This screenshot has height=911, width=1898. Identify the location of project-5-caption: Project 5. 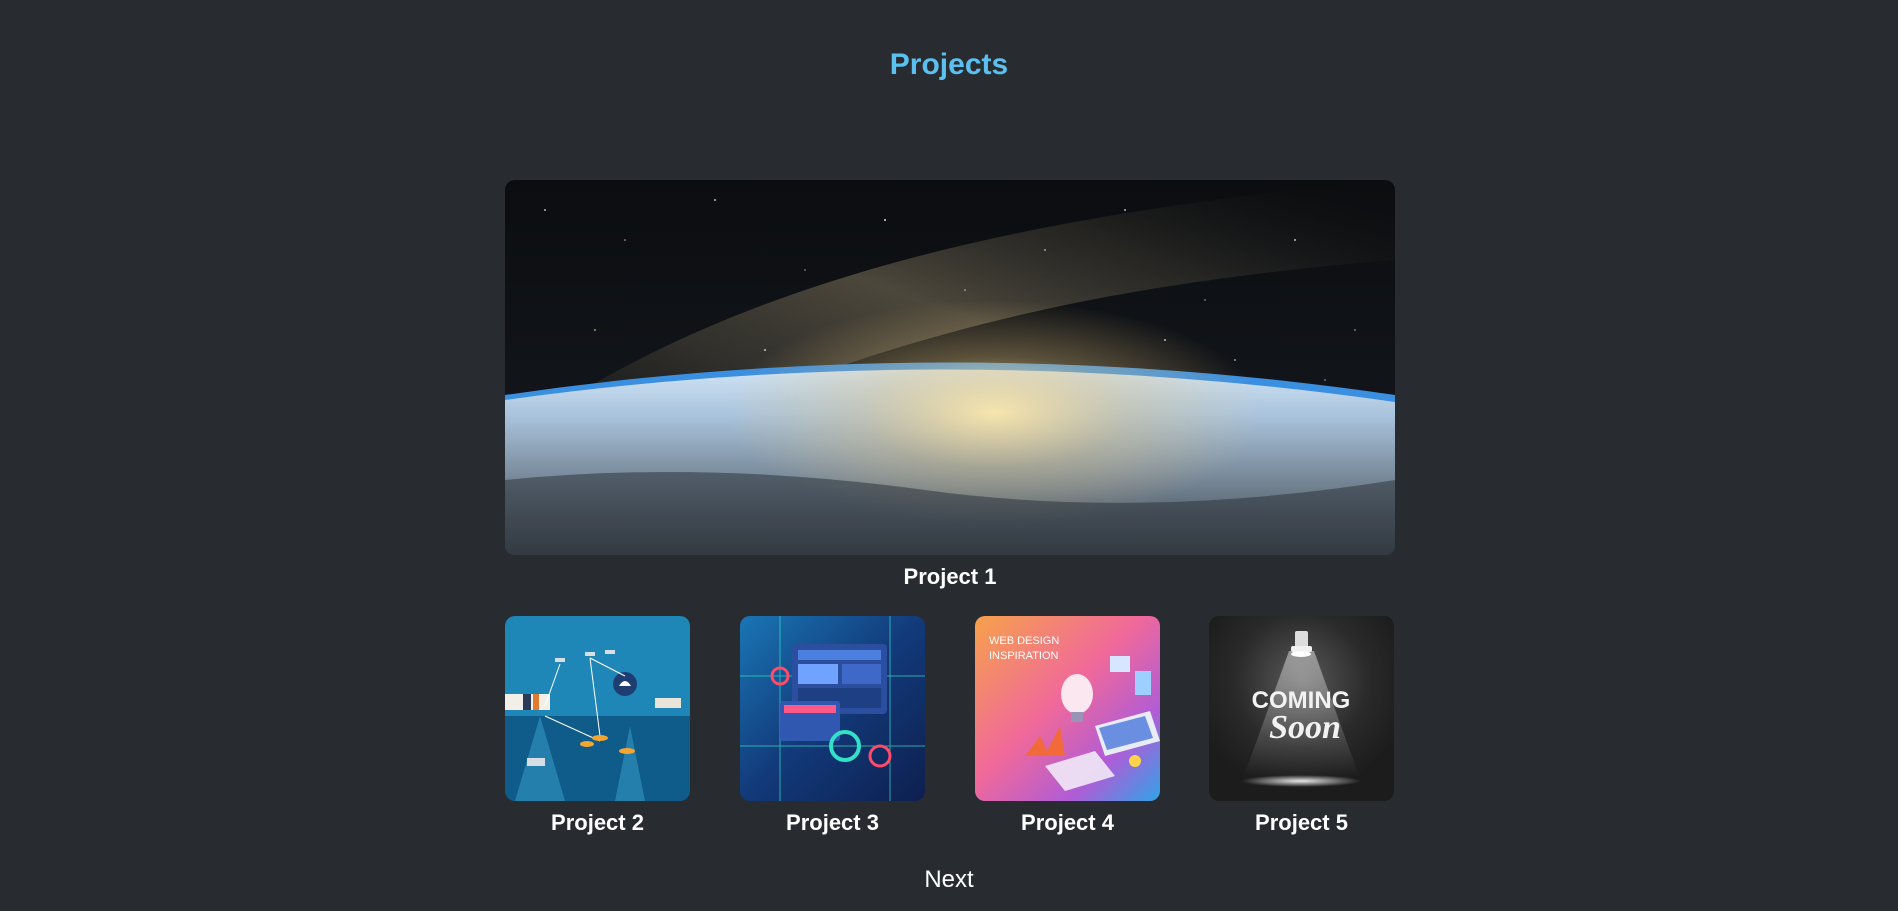
(1301, 823).